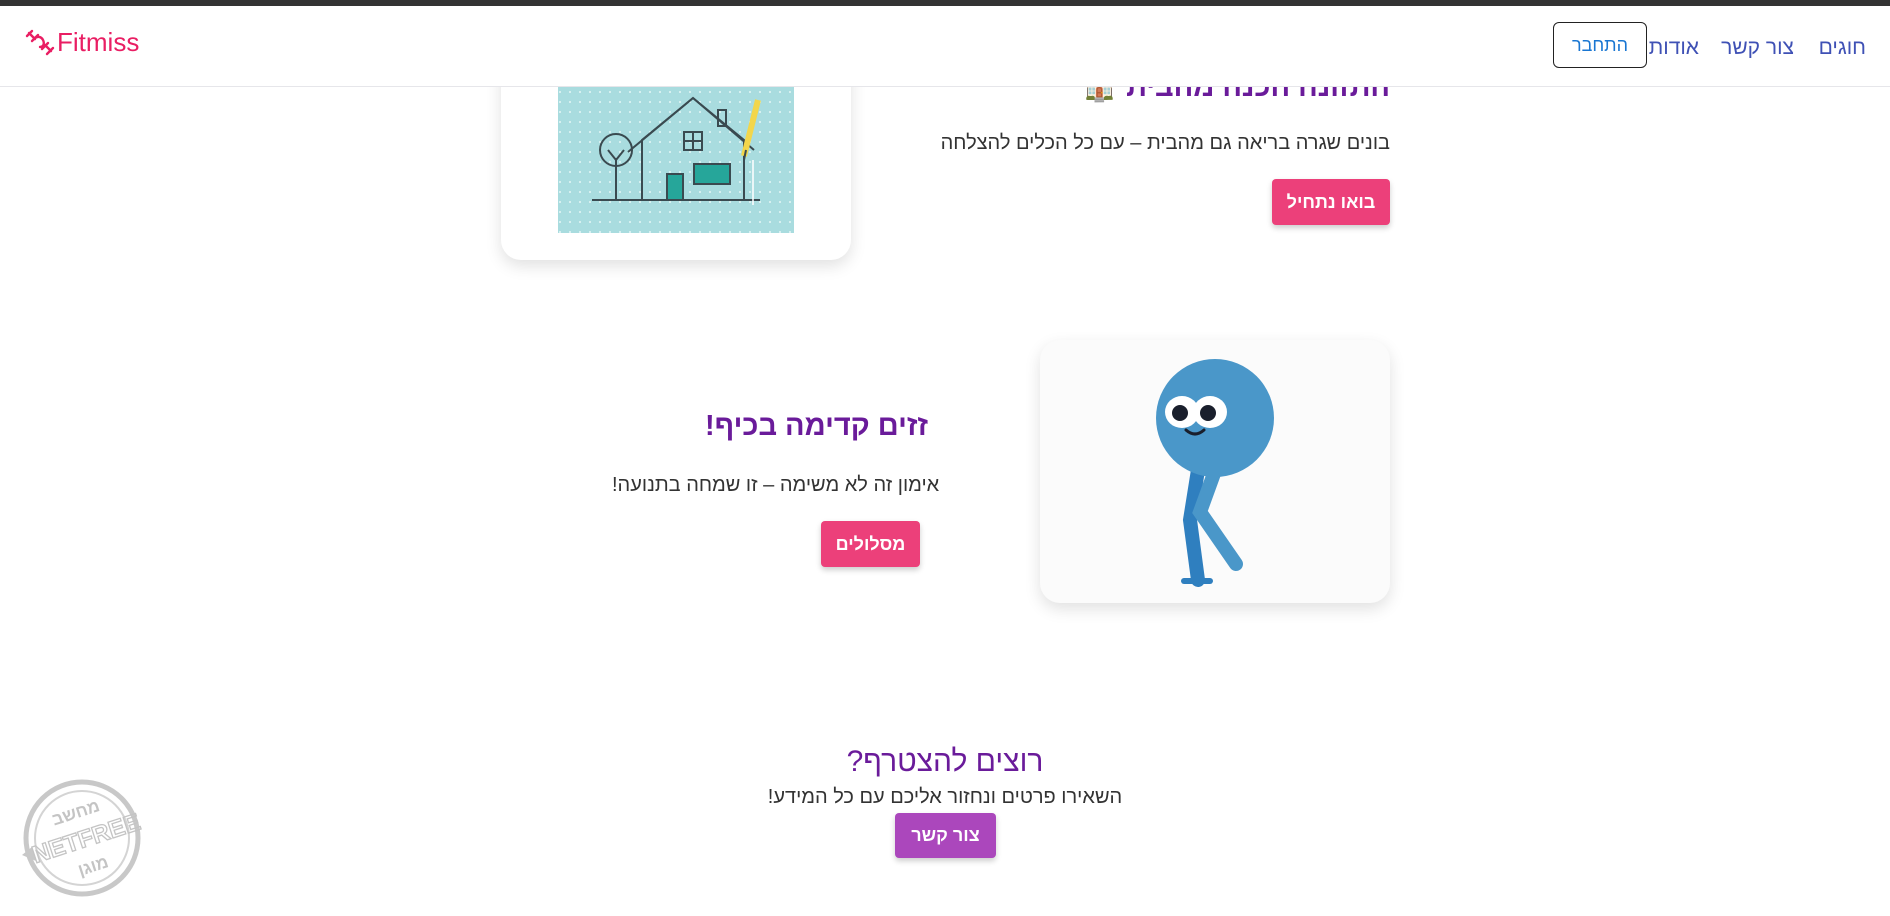  I want to click on lets-start-button: בואו נתחיל, so click(1331, 202).